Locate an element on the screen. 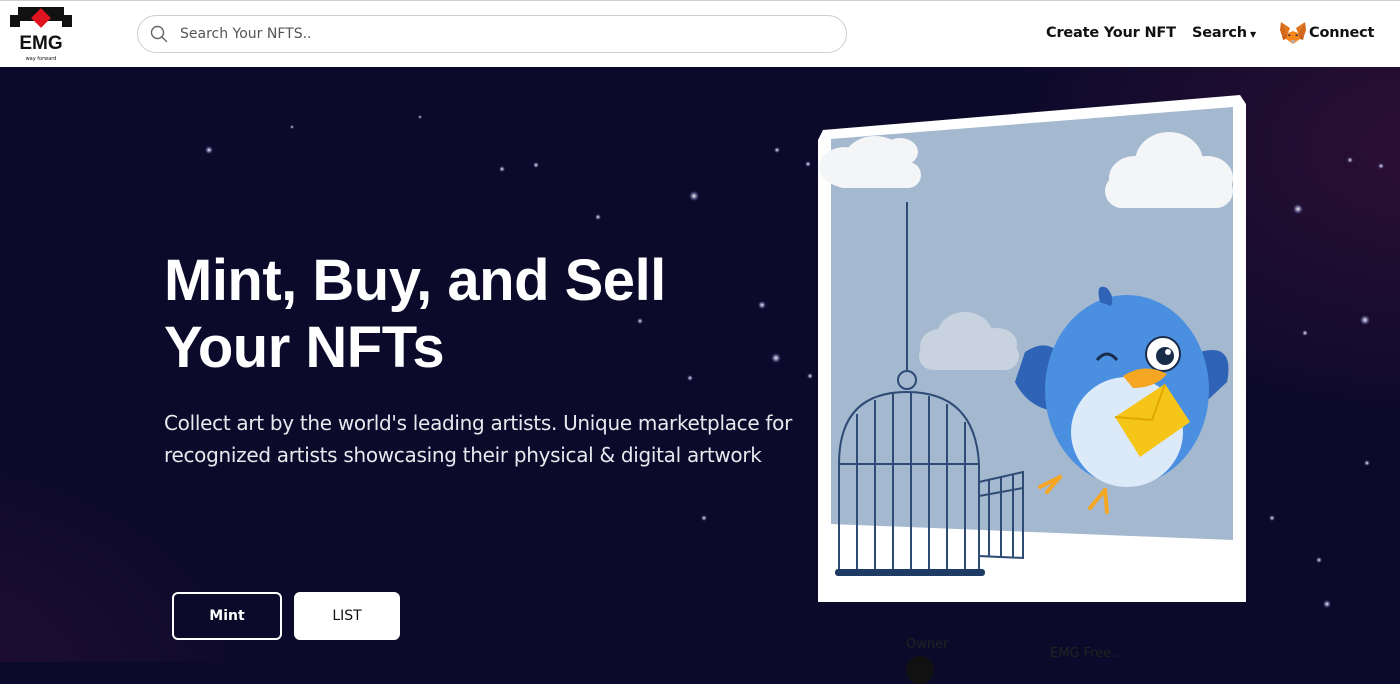  metamask-fox-icon is located at coordinates (1293, 33).